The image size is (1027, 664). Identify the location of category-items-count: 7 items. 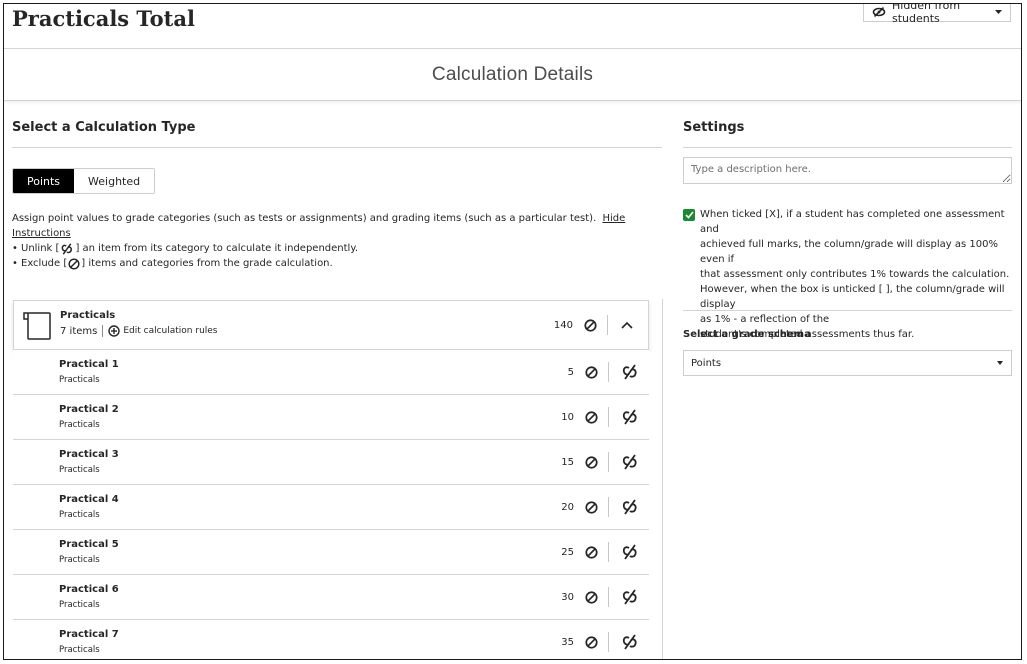
(79, 331).